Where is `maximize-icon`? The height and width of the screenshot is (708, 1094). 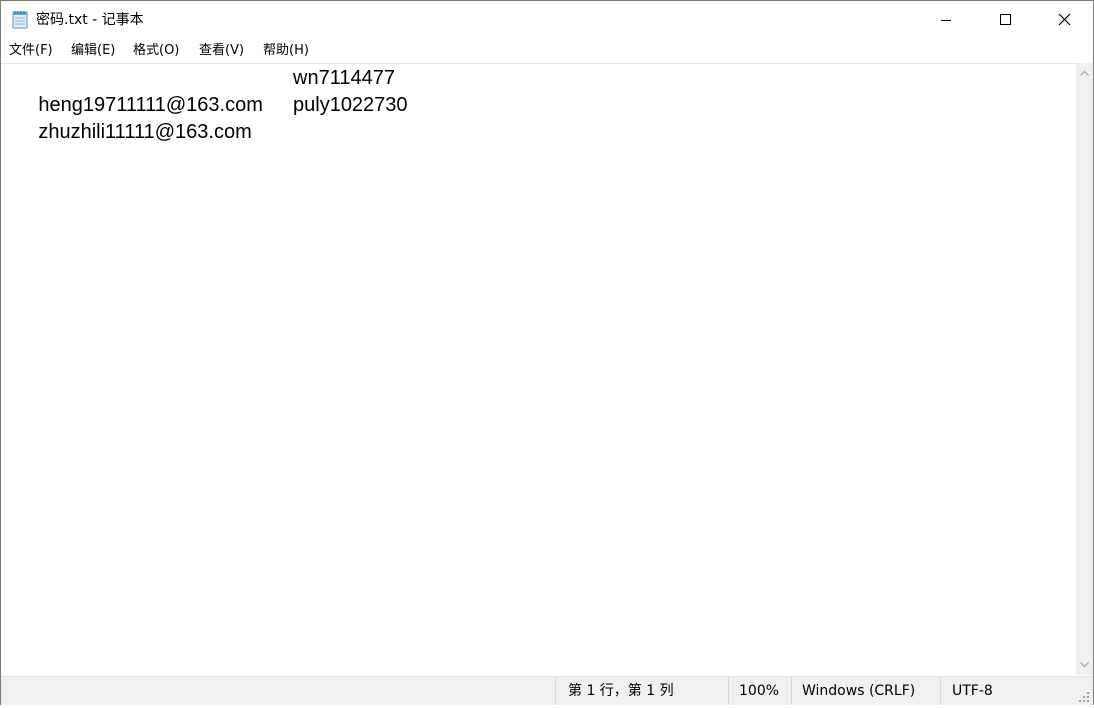
maximize-icon is located at coordinates (1005, 19).